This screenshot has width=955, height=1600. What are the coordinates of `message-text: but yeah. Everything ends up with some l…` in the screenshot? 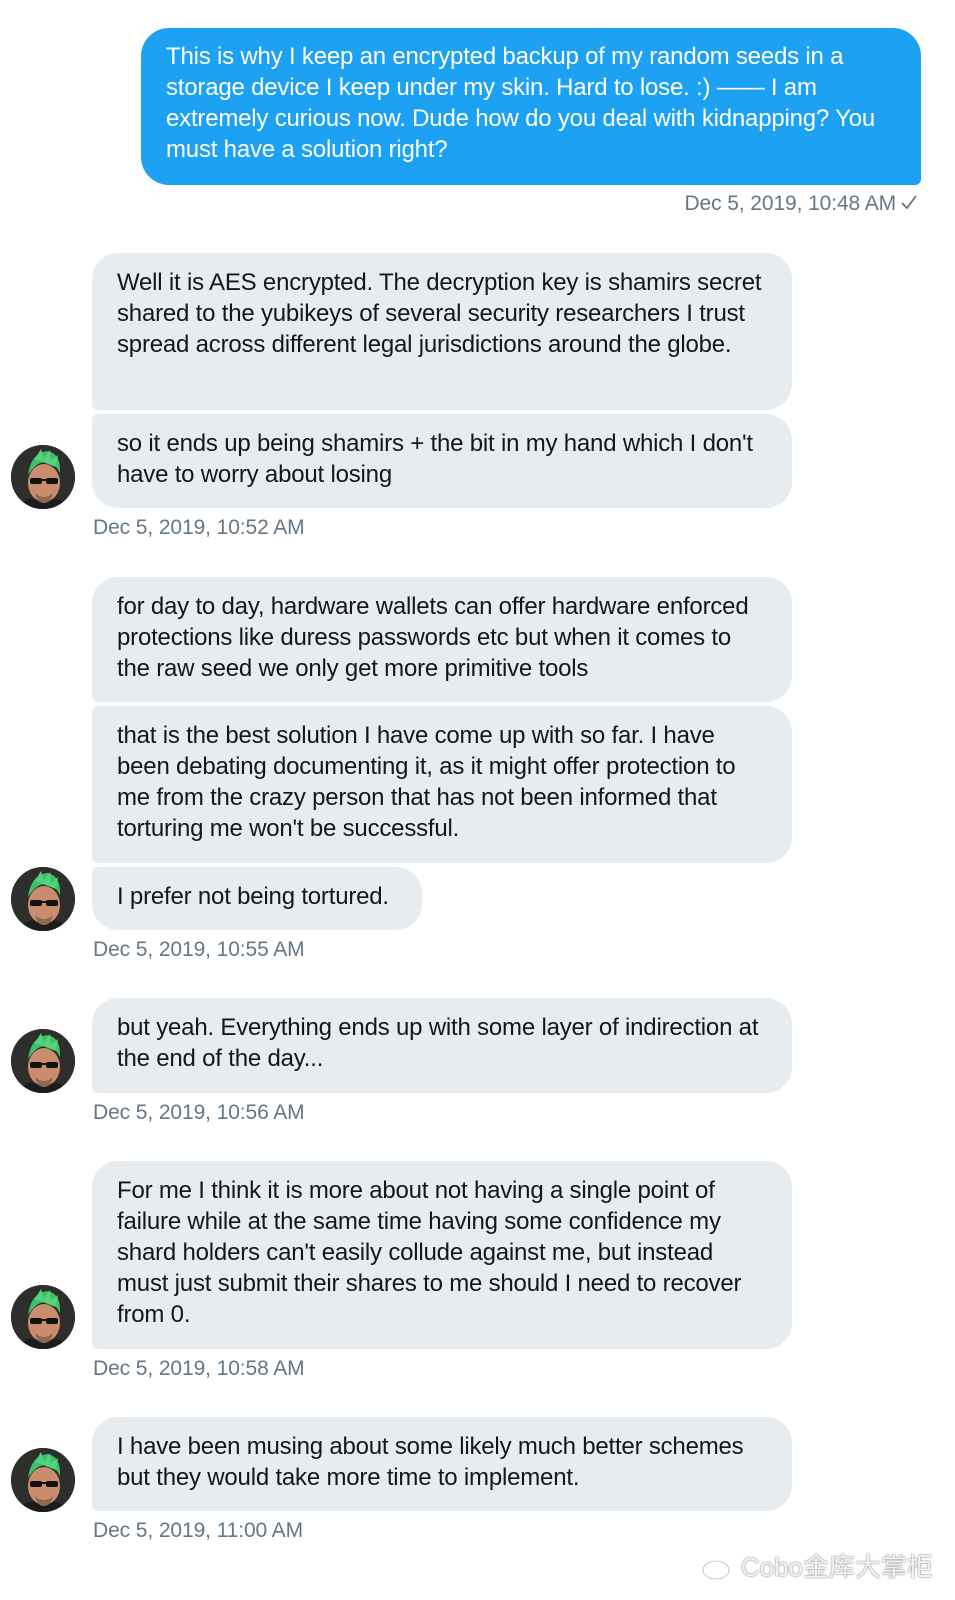 It's located at (438, 1043).